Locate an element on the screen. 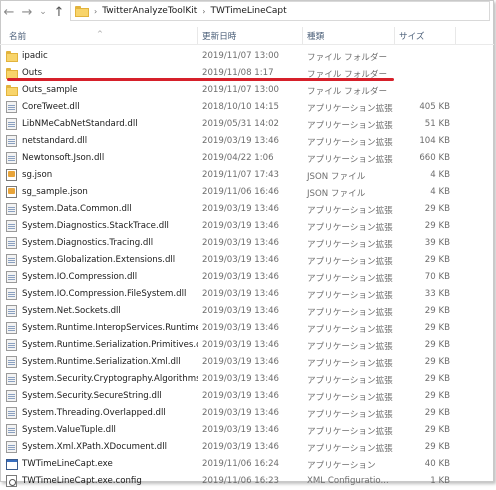 Image resolution: width=496 pixels, height=490 pixels. breadcrumb: › TwitterAnalyzeToolKit › TWTimeLineCapt is located at coordinates (280, 11).